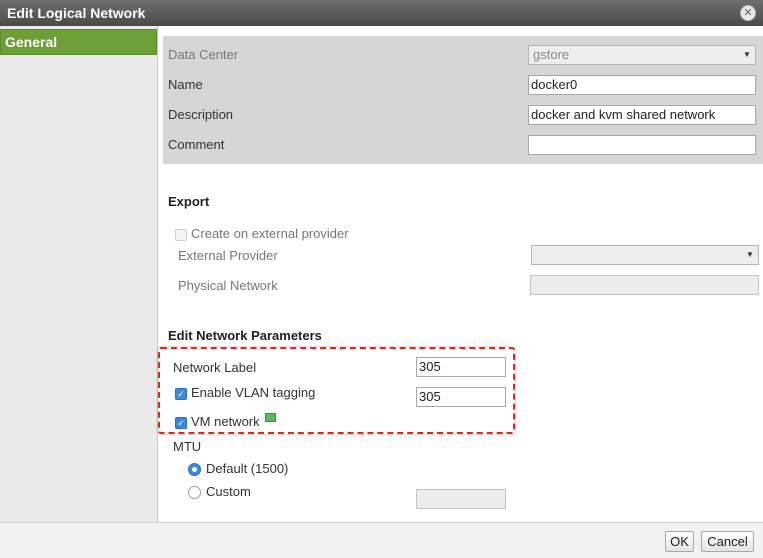 This screenshot has width=763, height=558. I want to click on vlan-tag-field: 305, so click(461, 397).